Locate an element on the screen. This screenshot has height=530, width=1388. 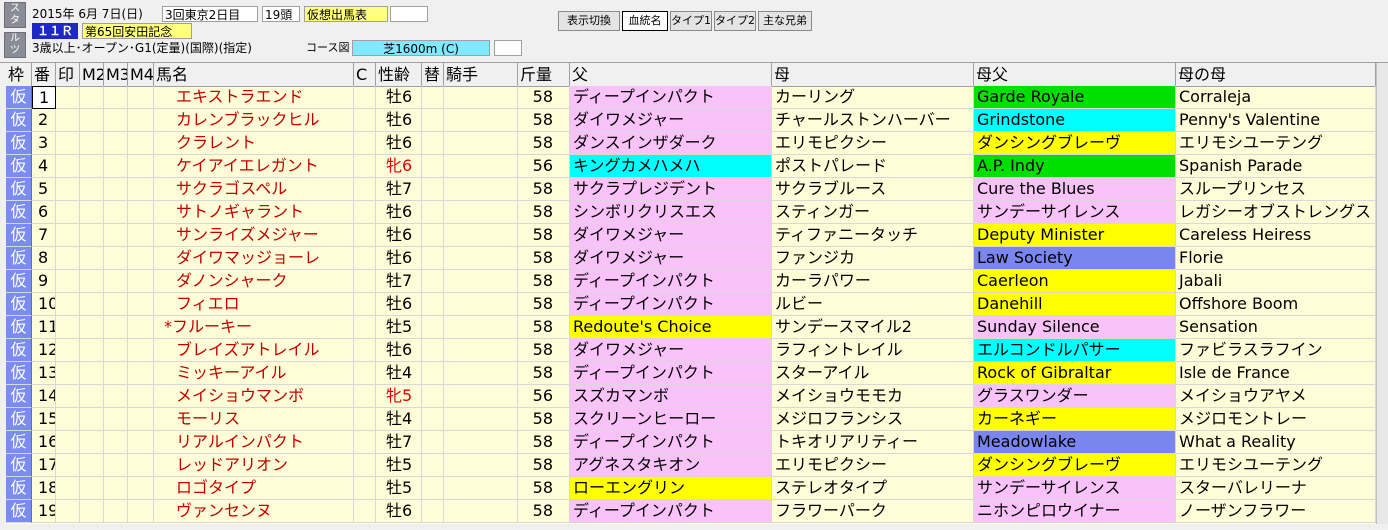
horse-name-cell: サトノギャラント is located at coordinates (254, 212).